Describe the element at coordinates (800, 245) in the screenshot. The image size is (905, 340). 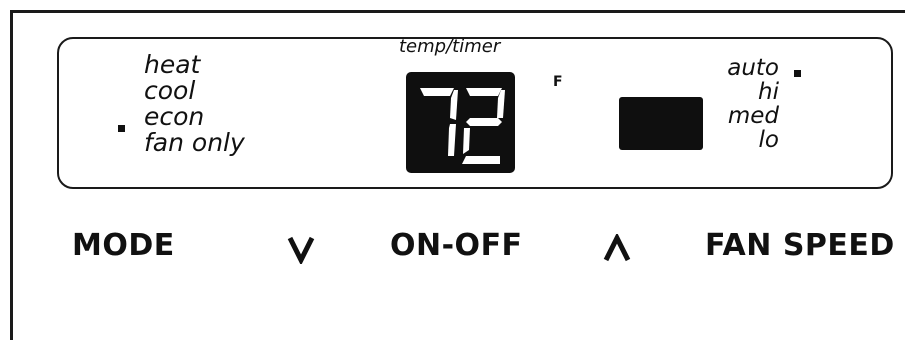
I see `fan-speed-button: FAN SPEED` at that location.